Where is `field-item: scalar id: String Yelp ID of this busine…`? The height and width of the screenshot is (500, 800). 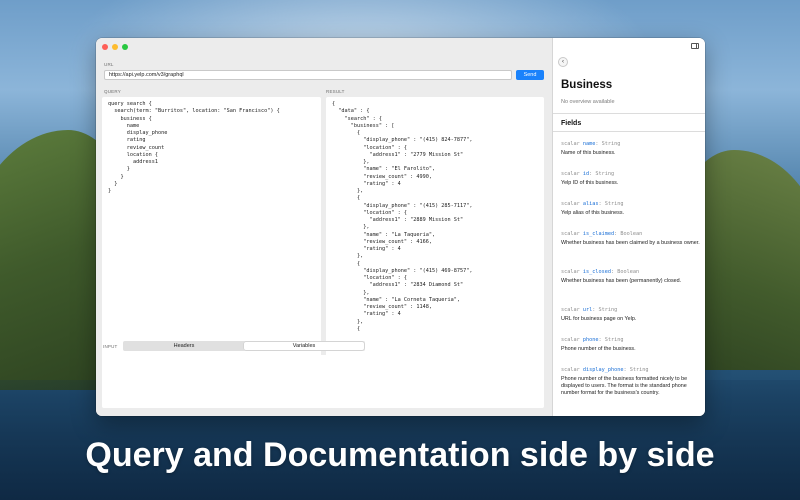
field-item: scalar id: String Yelp ID of this busine… is located at coordinates (631, 179).